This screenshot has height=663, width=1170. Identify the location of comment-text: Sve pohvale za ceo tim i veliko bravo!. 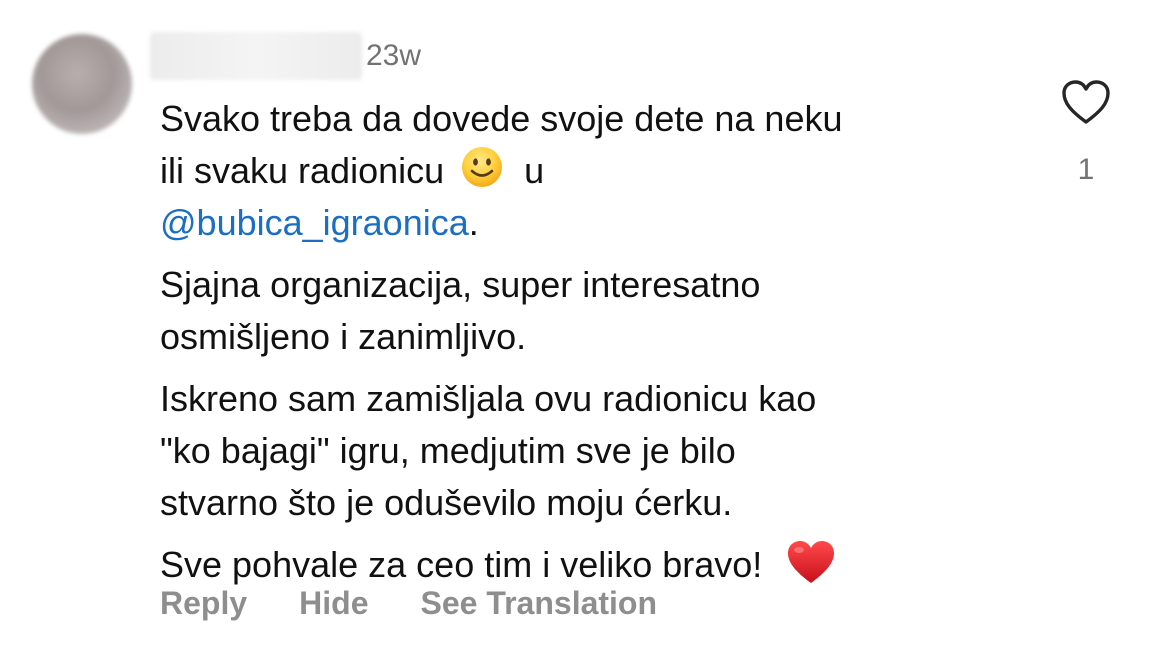
(461, 564).